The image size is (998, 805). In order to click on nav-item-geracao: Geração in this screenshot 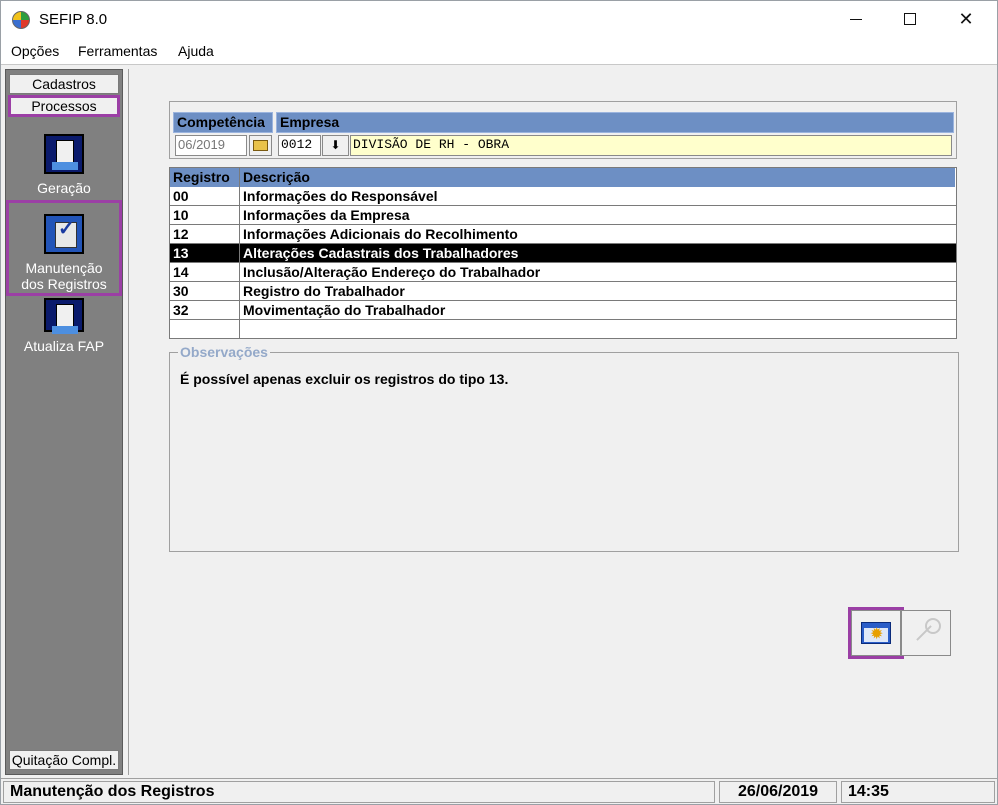, I will do `click(64, 165)`.